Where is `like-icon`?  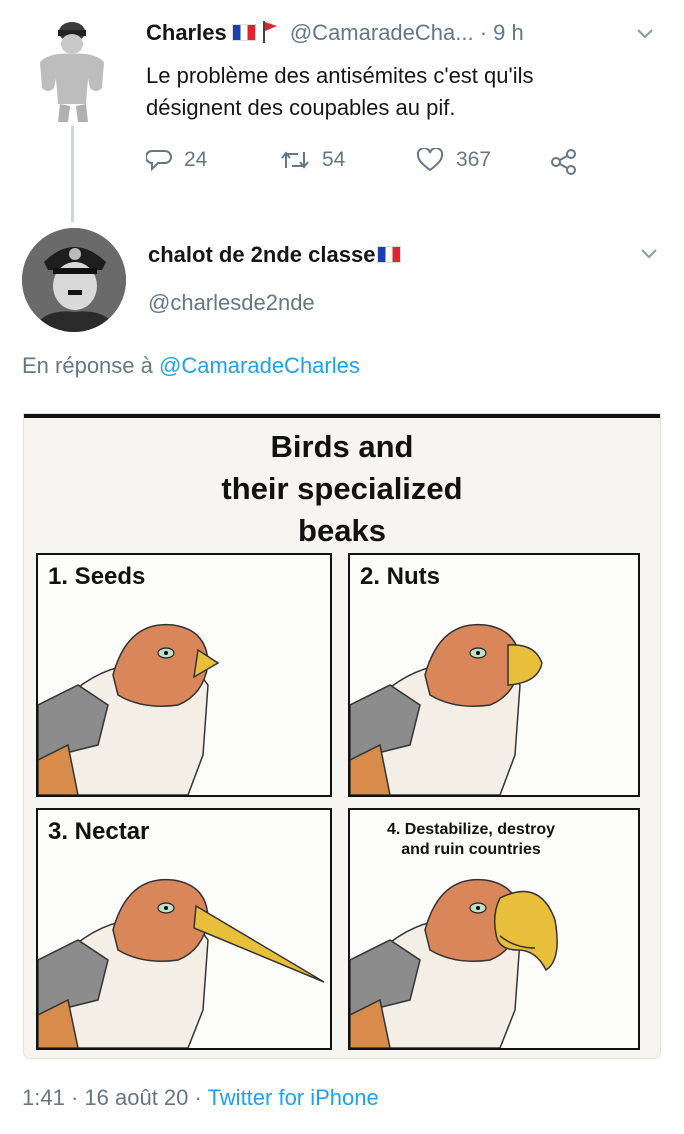
like-icon is located at coordinates (430, 160).